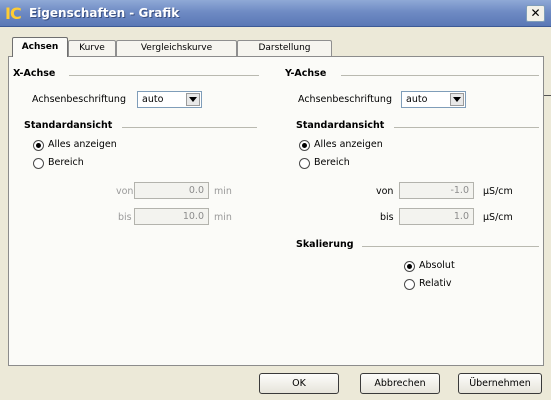 Image resolution: width=551 pixels, height=400 pixels. I want to click on x-to-label: bis, so click(125, 217).